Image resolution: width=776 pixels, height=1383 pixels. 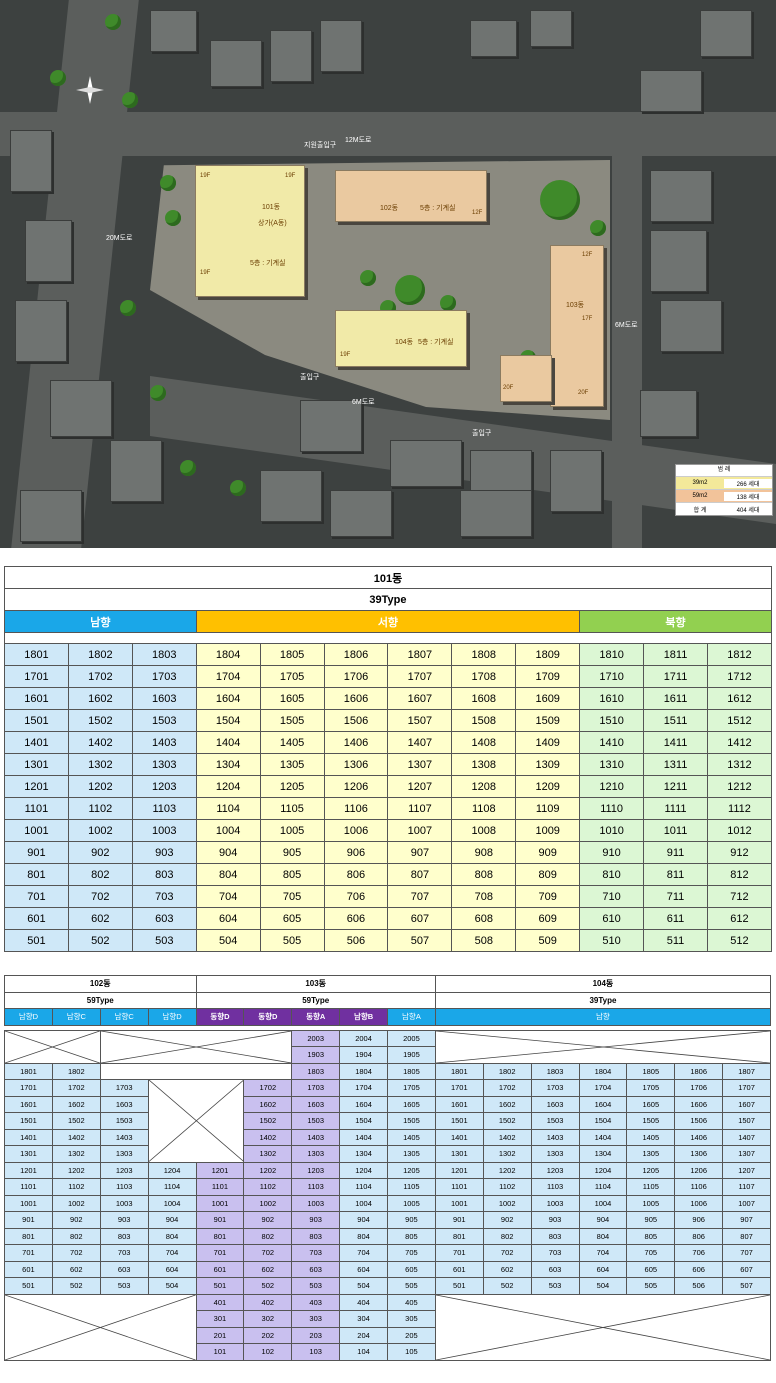 What do you see at coordinates (363, 1352) in the screenshot?
I see `unit-cell: 104` at bounding box center [363, 1352].